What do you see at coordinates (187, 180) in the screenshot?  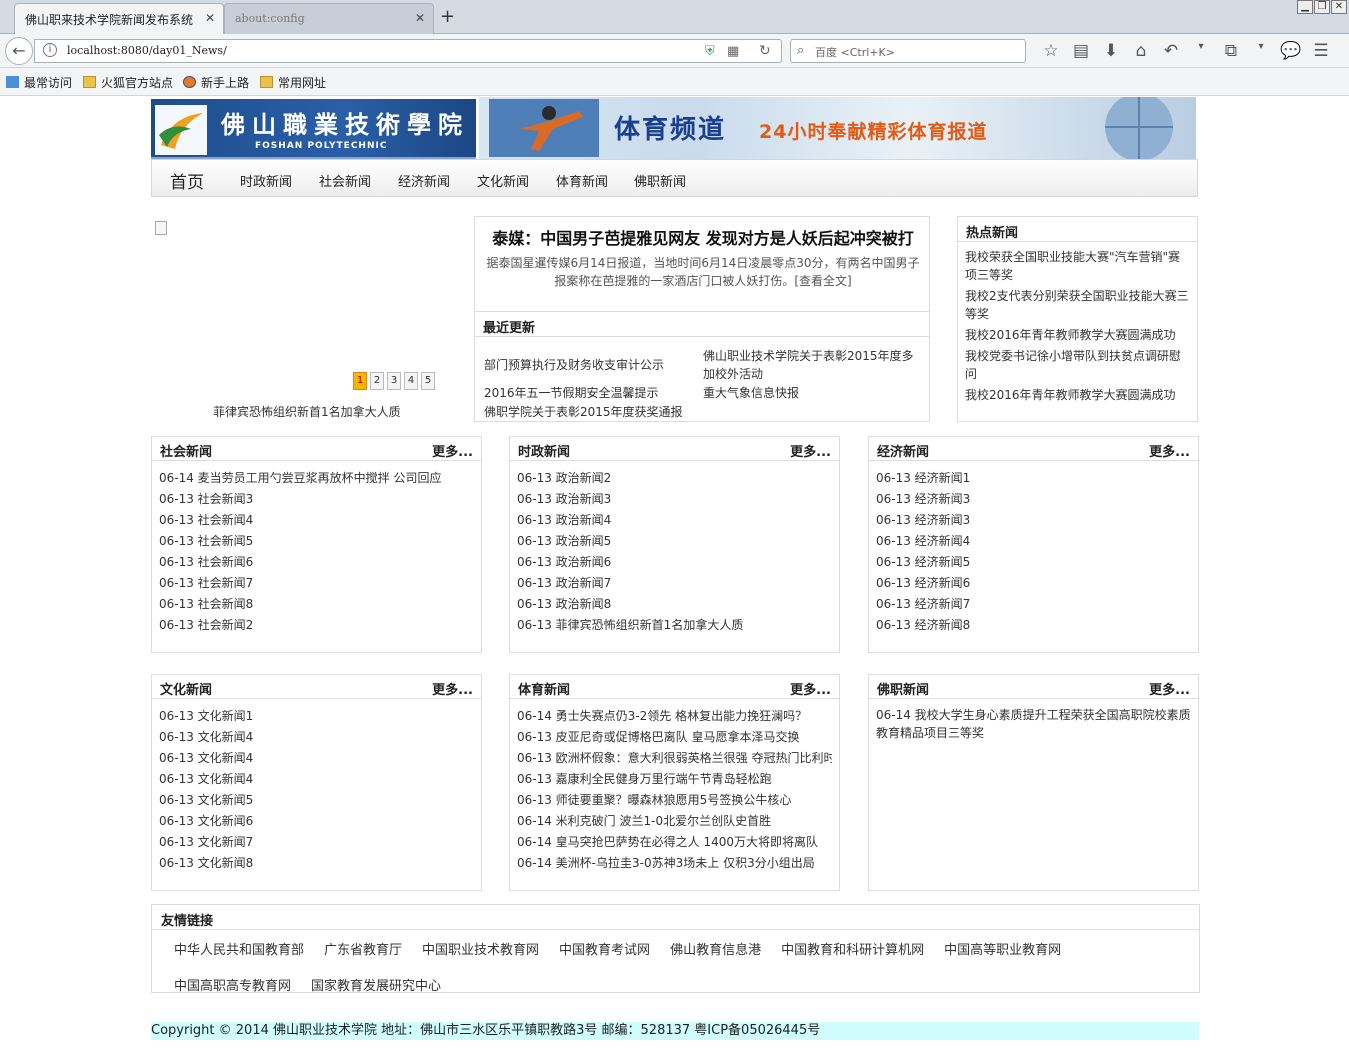 I see `nav-home: 首页` at bounding box center [187, 180].